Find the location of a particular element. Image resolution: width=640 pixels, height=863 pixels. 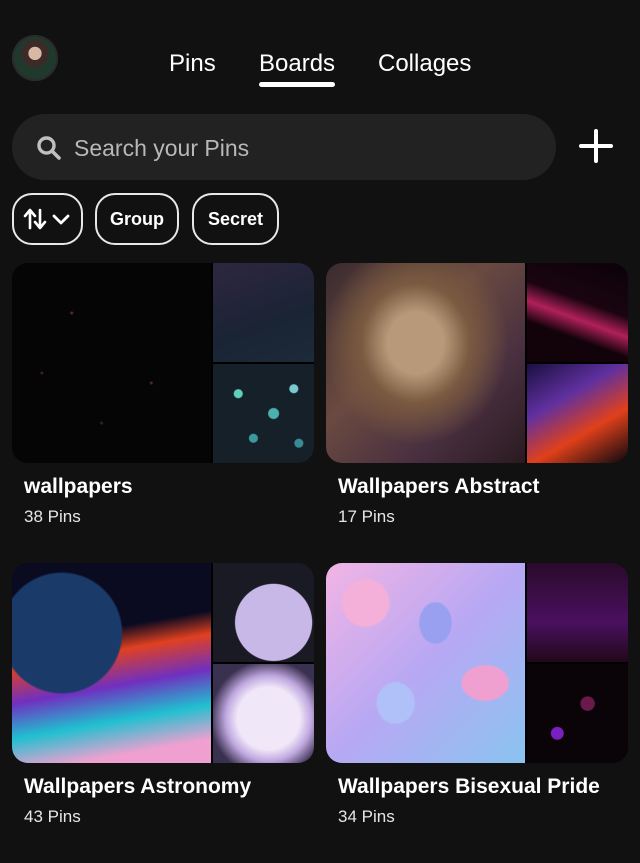

board-title: Wallpapers Astronomy is located at coordinates (138, 786).